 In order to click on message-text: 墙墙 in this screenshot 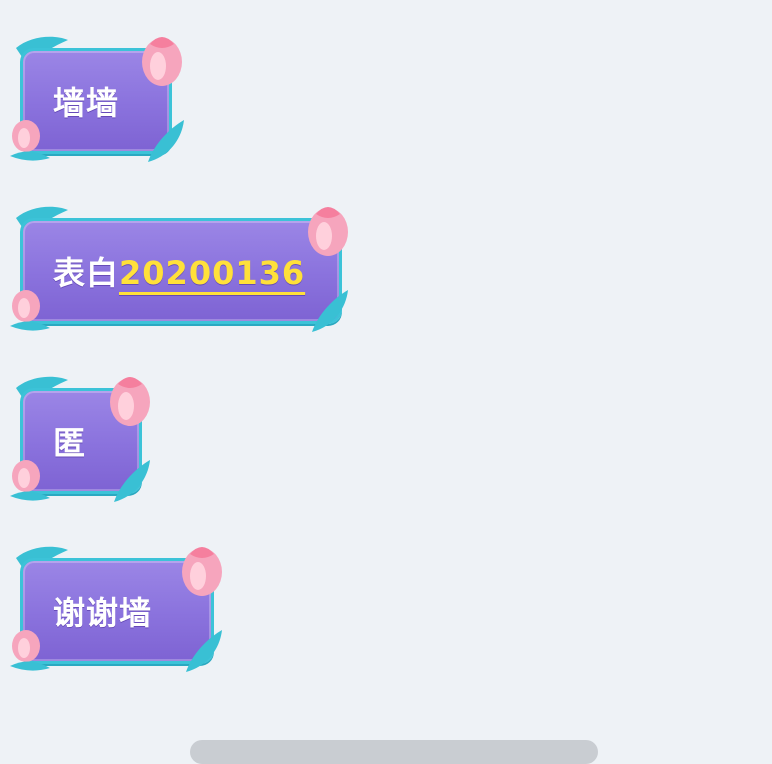, I will do `click(86, 103)`.